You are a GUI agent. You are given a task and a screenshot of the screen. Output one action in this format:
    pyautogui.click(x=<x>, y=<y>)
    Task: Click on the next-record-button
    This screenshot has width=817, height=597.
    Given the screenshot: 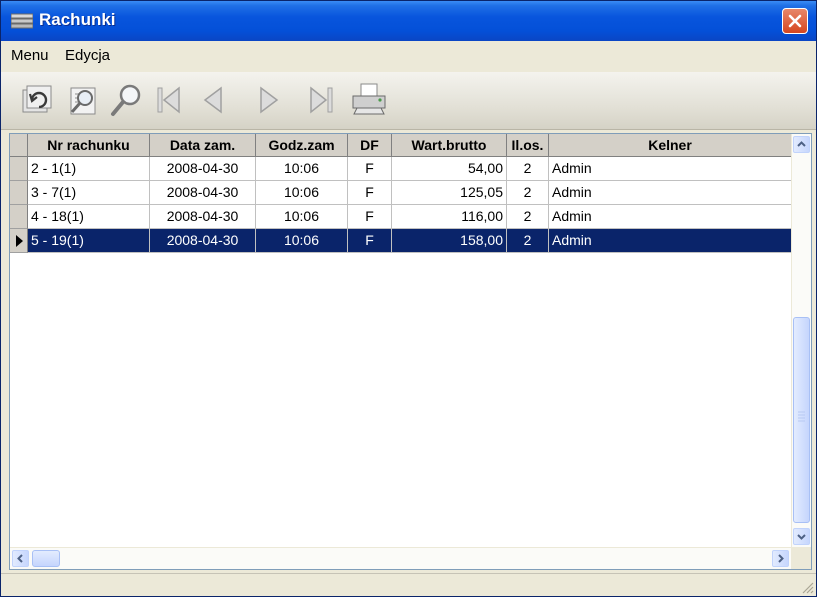 What is the action you would take?
    pyautogui.click(x=269, y=100)
    